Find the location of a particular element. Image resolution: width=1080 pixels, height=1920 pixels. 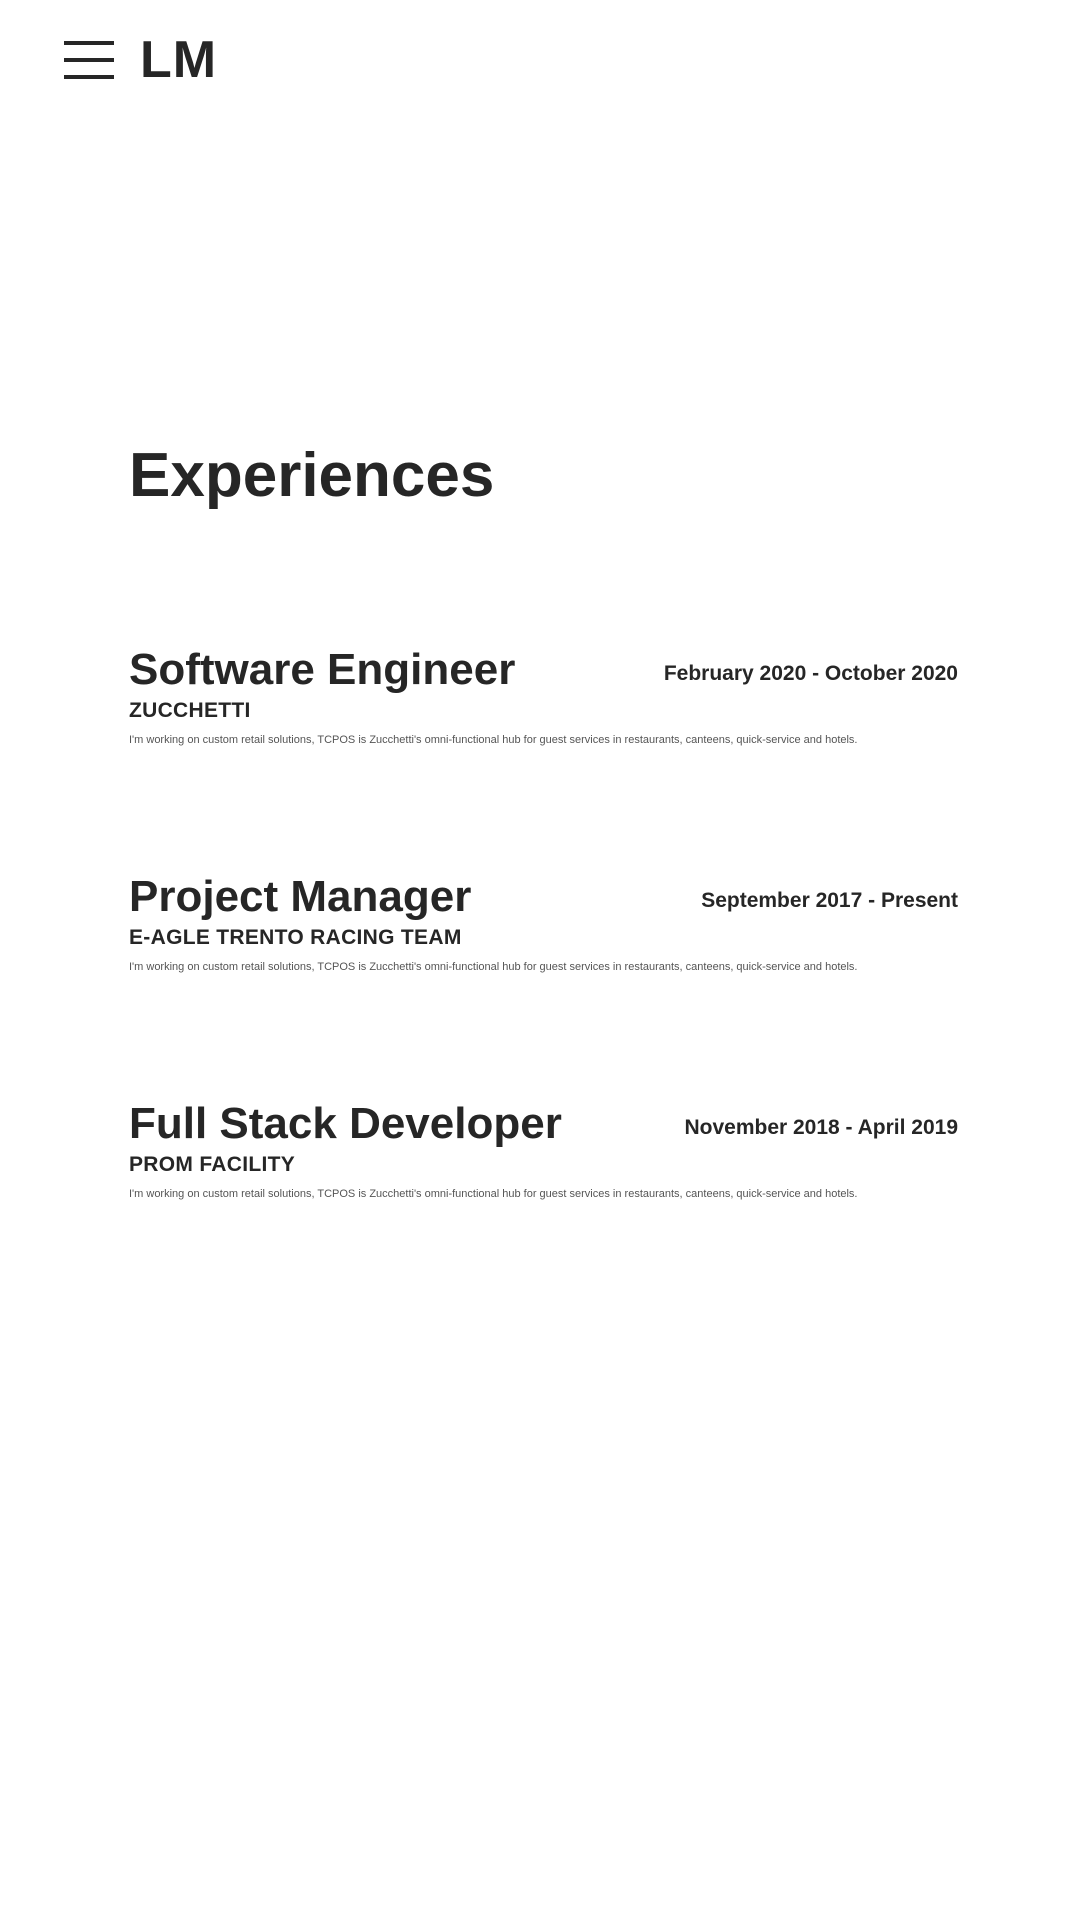

site-header: LM is located at coordinates (140, 60).